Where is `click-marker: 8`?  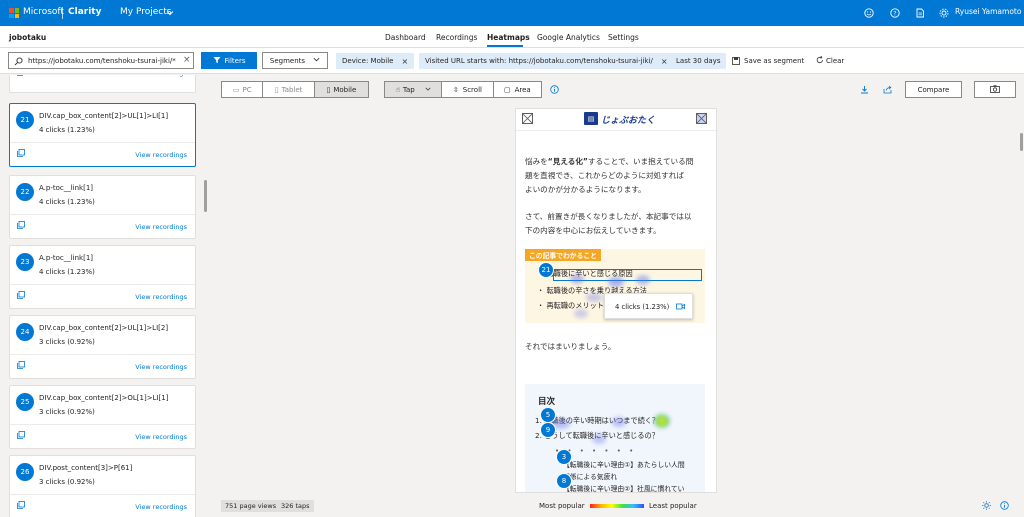
click-marker: 8 is located at coordinates (564, 481).